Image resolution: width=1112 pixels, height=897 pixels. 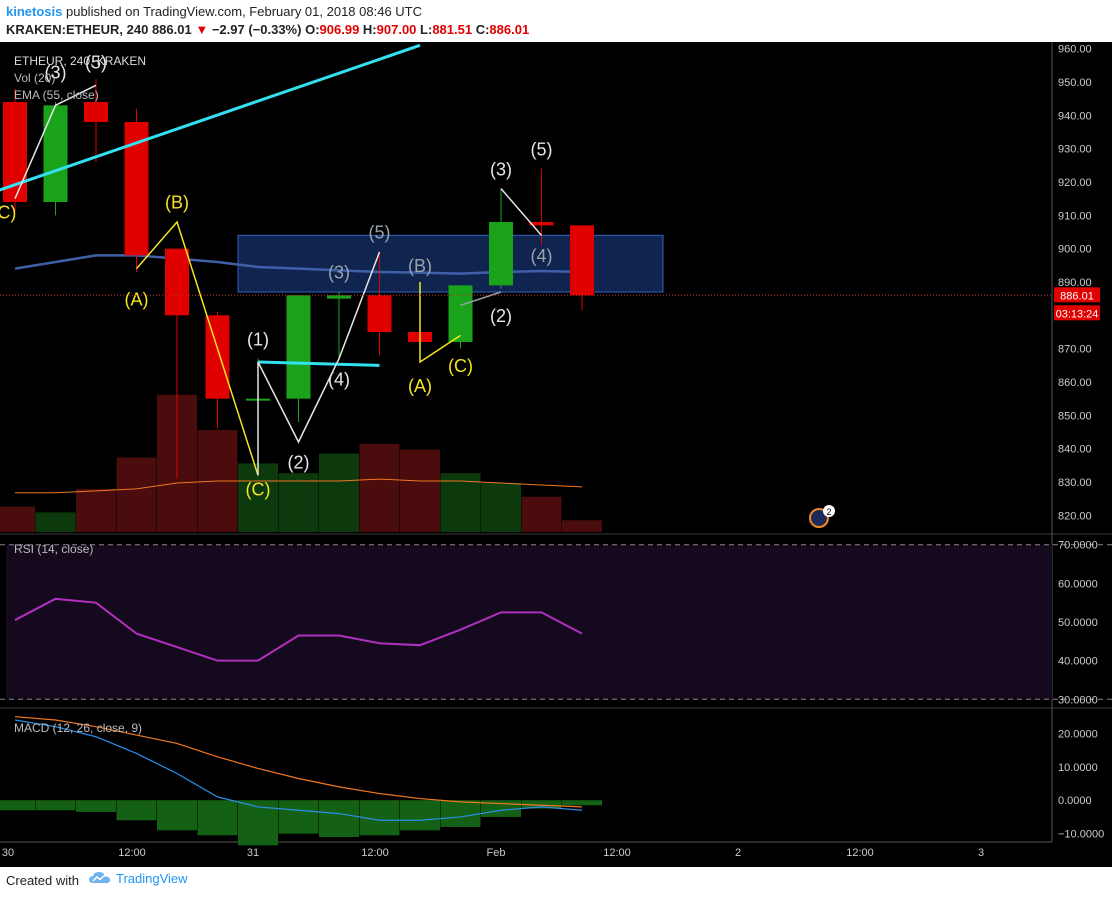 I want to click on brand-text: TradingView, so click(x=152, y=878).